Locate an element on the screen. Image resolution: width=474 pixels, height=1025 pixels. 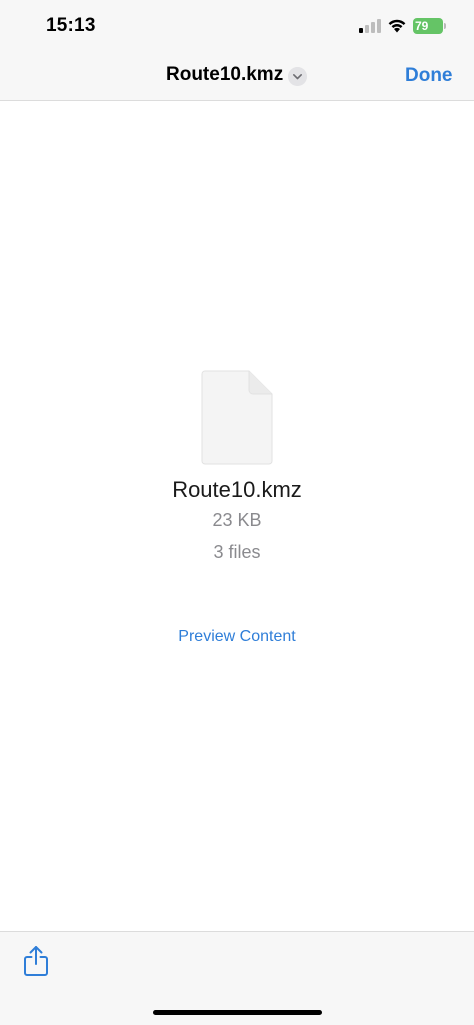
blank-document-icon is located at coordinates (237, 417).